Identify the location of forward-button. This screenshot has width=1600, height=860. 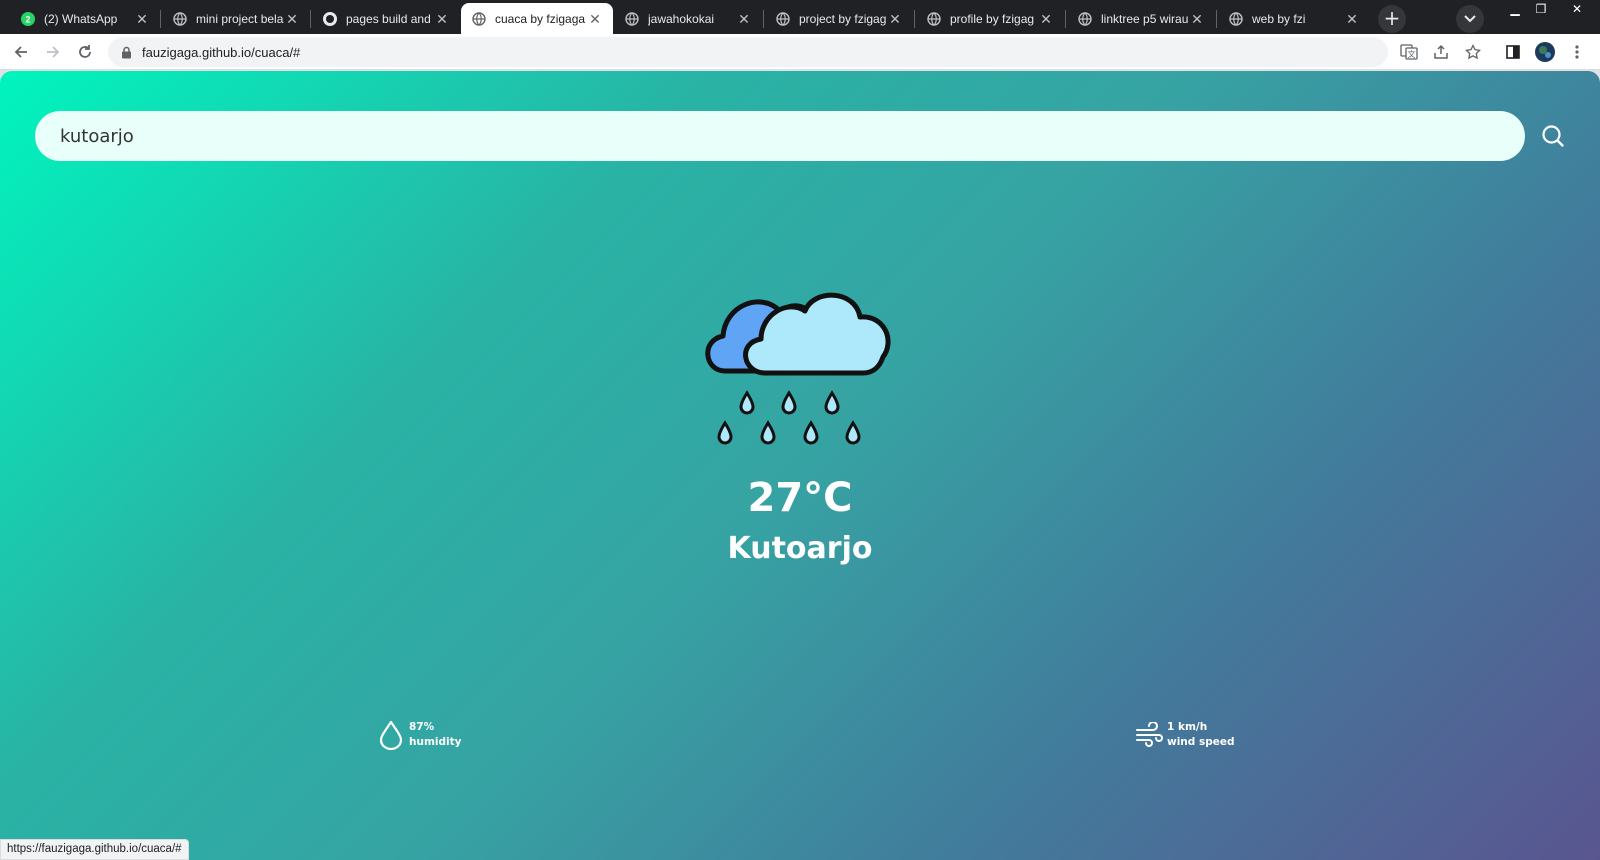
(53, 52).